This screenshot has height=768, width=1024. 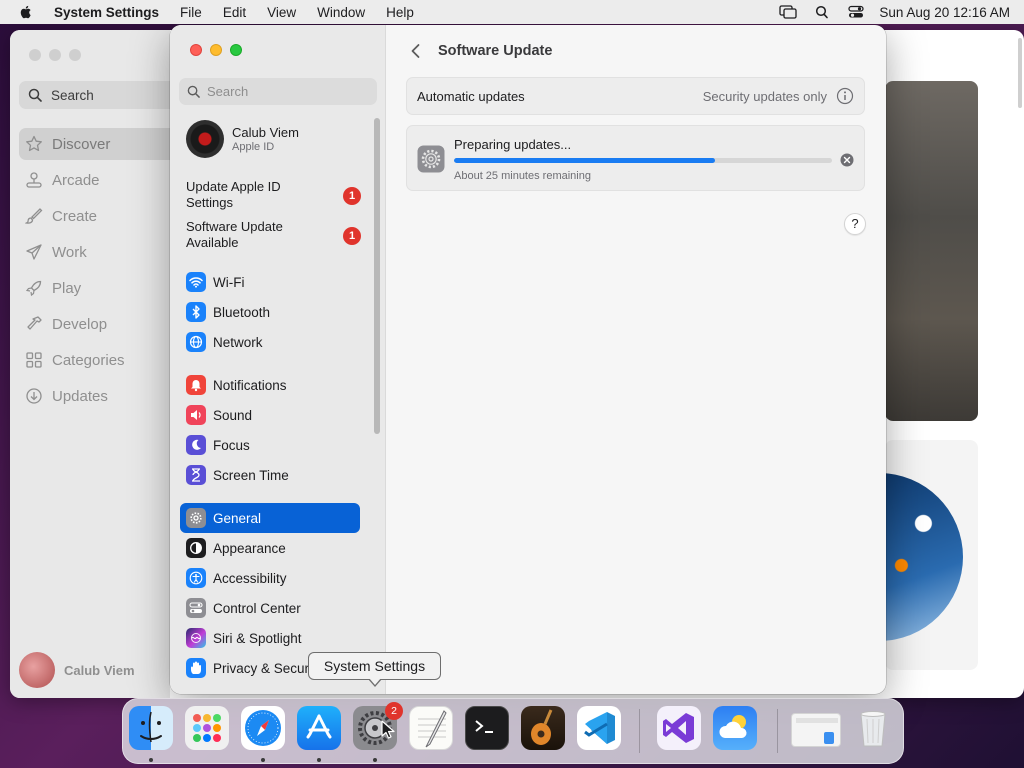 What do you see at coordinates (735, 728) in the screenshot?
I see `weather-dock-icon` at bounding box center [735, 728].